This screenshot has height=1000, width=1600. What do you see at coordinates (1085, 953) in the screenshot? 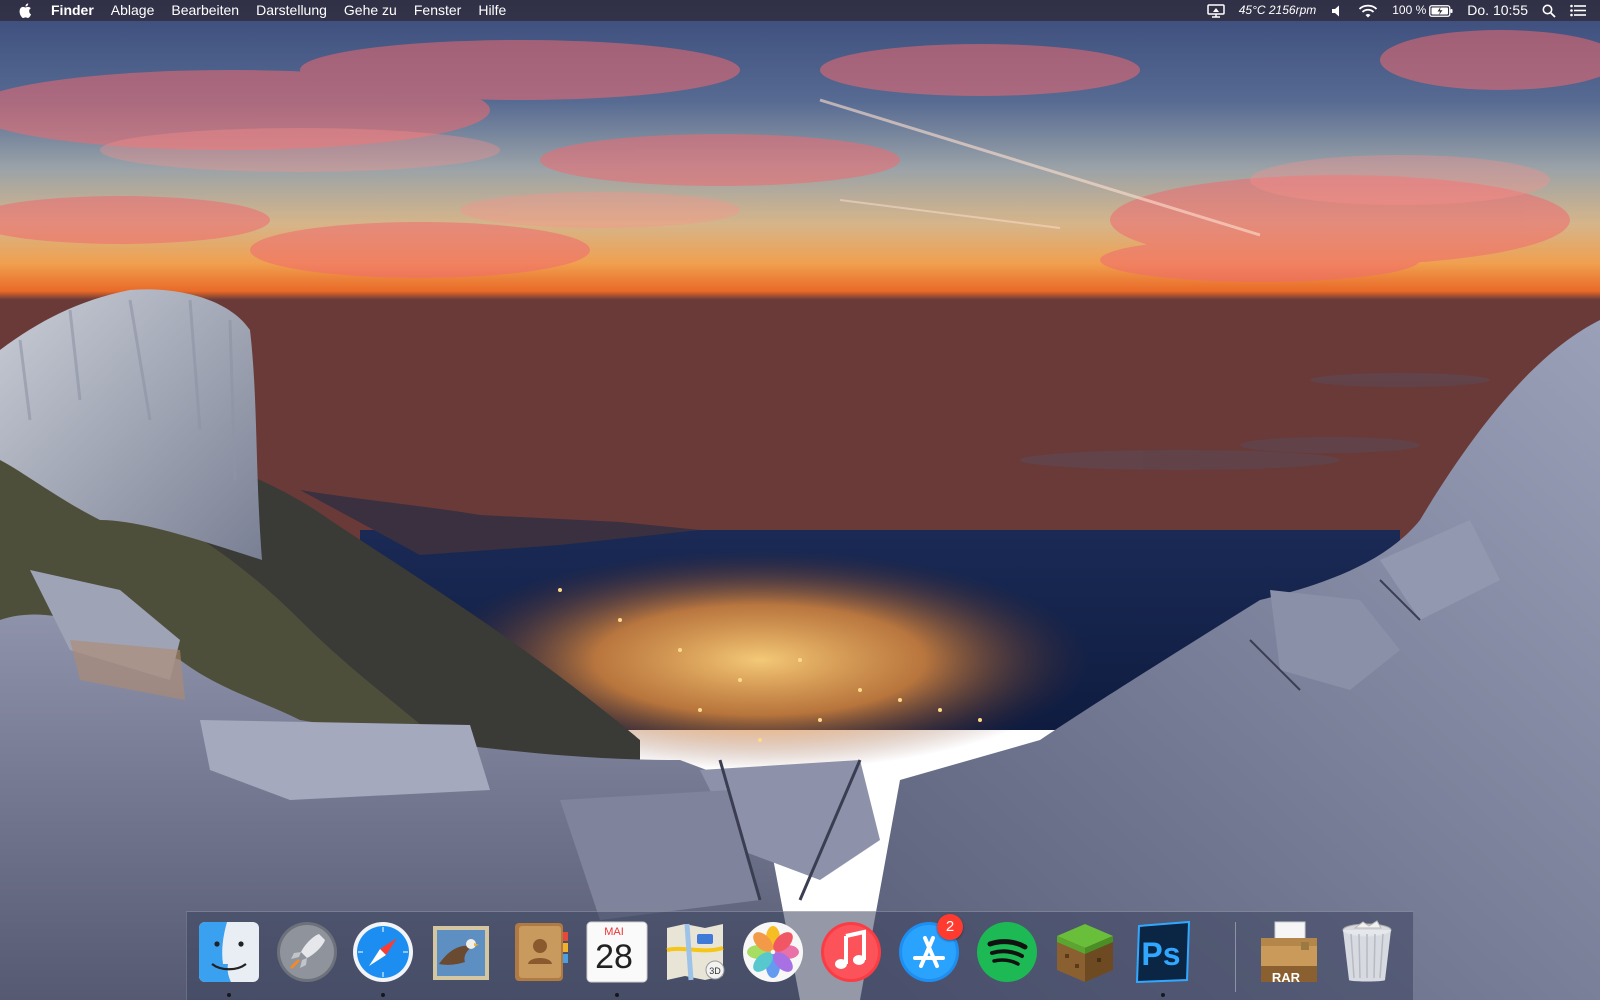
I see `minecraft-icon` at bounding box center [1085, 953].